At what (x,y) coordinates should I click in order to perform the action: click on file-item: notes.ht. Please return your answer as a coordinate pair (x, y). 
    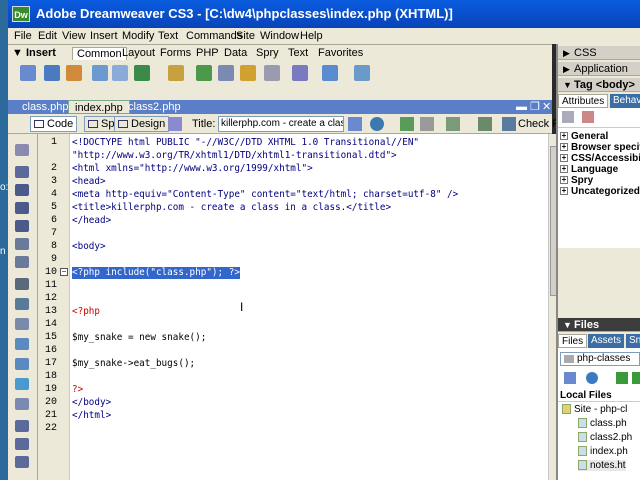
    Looking at the image, I should click on (602, 465).